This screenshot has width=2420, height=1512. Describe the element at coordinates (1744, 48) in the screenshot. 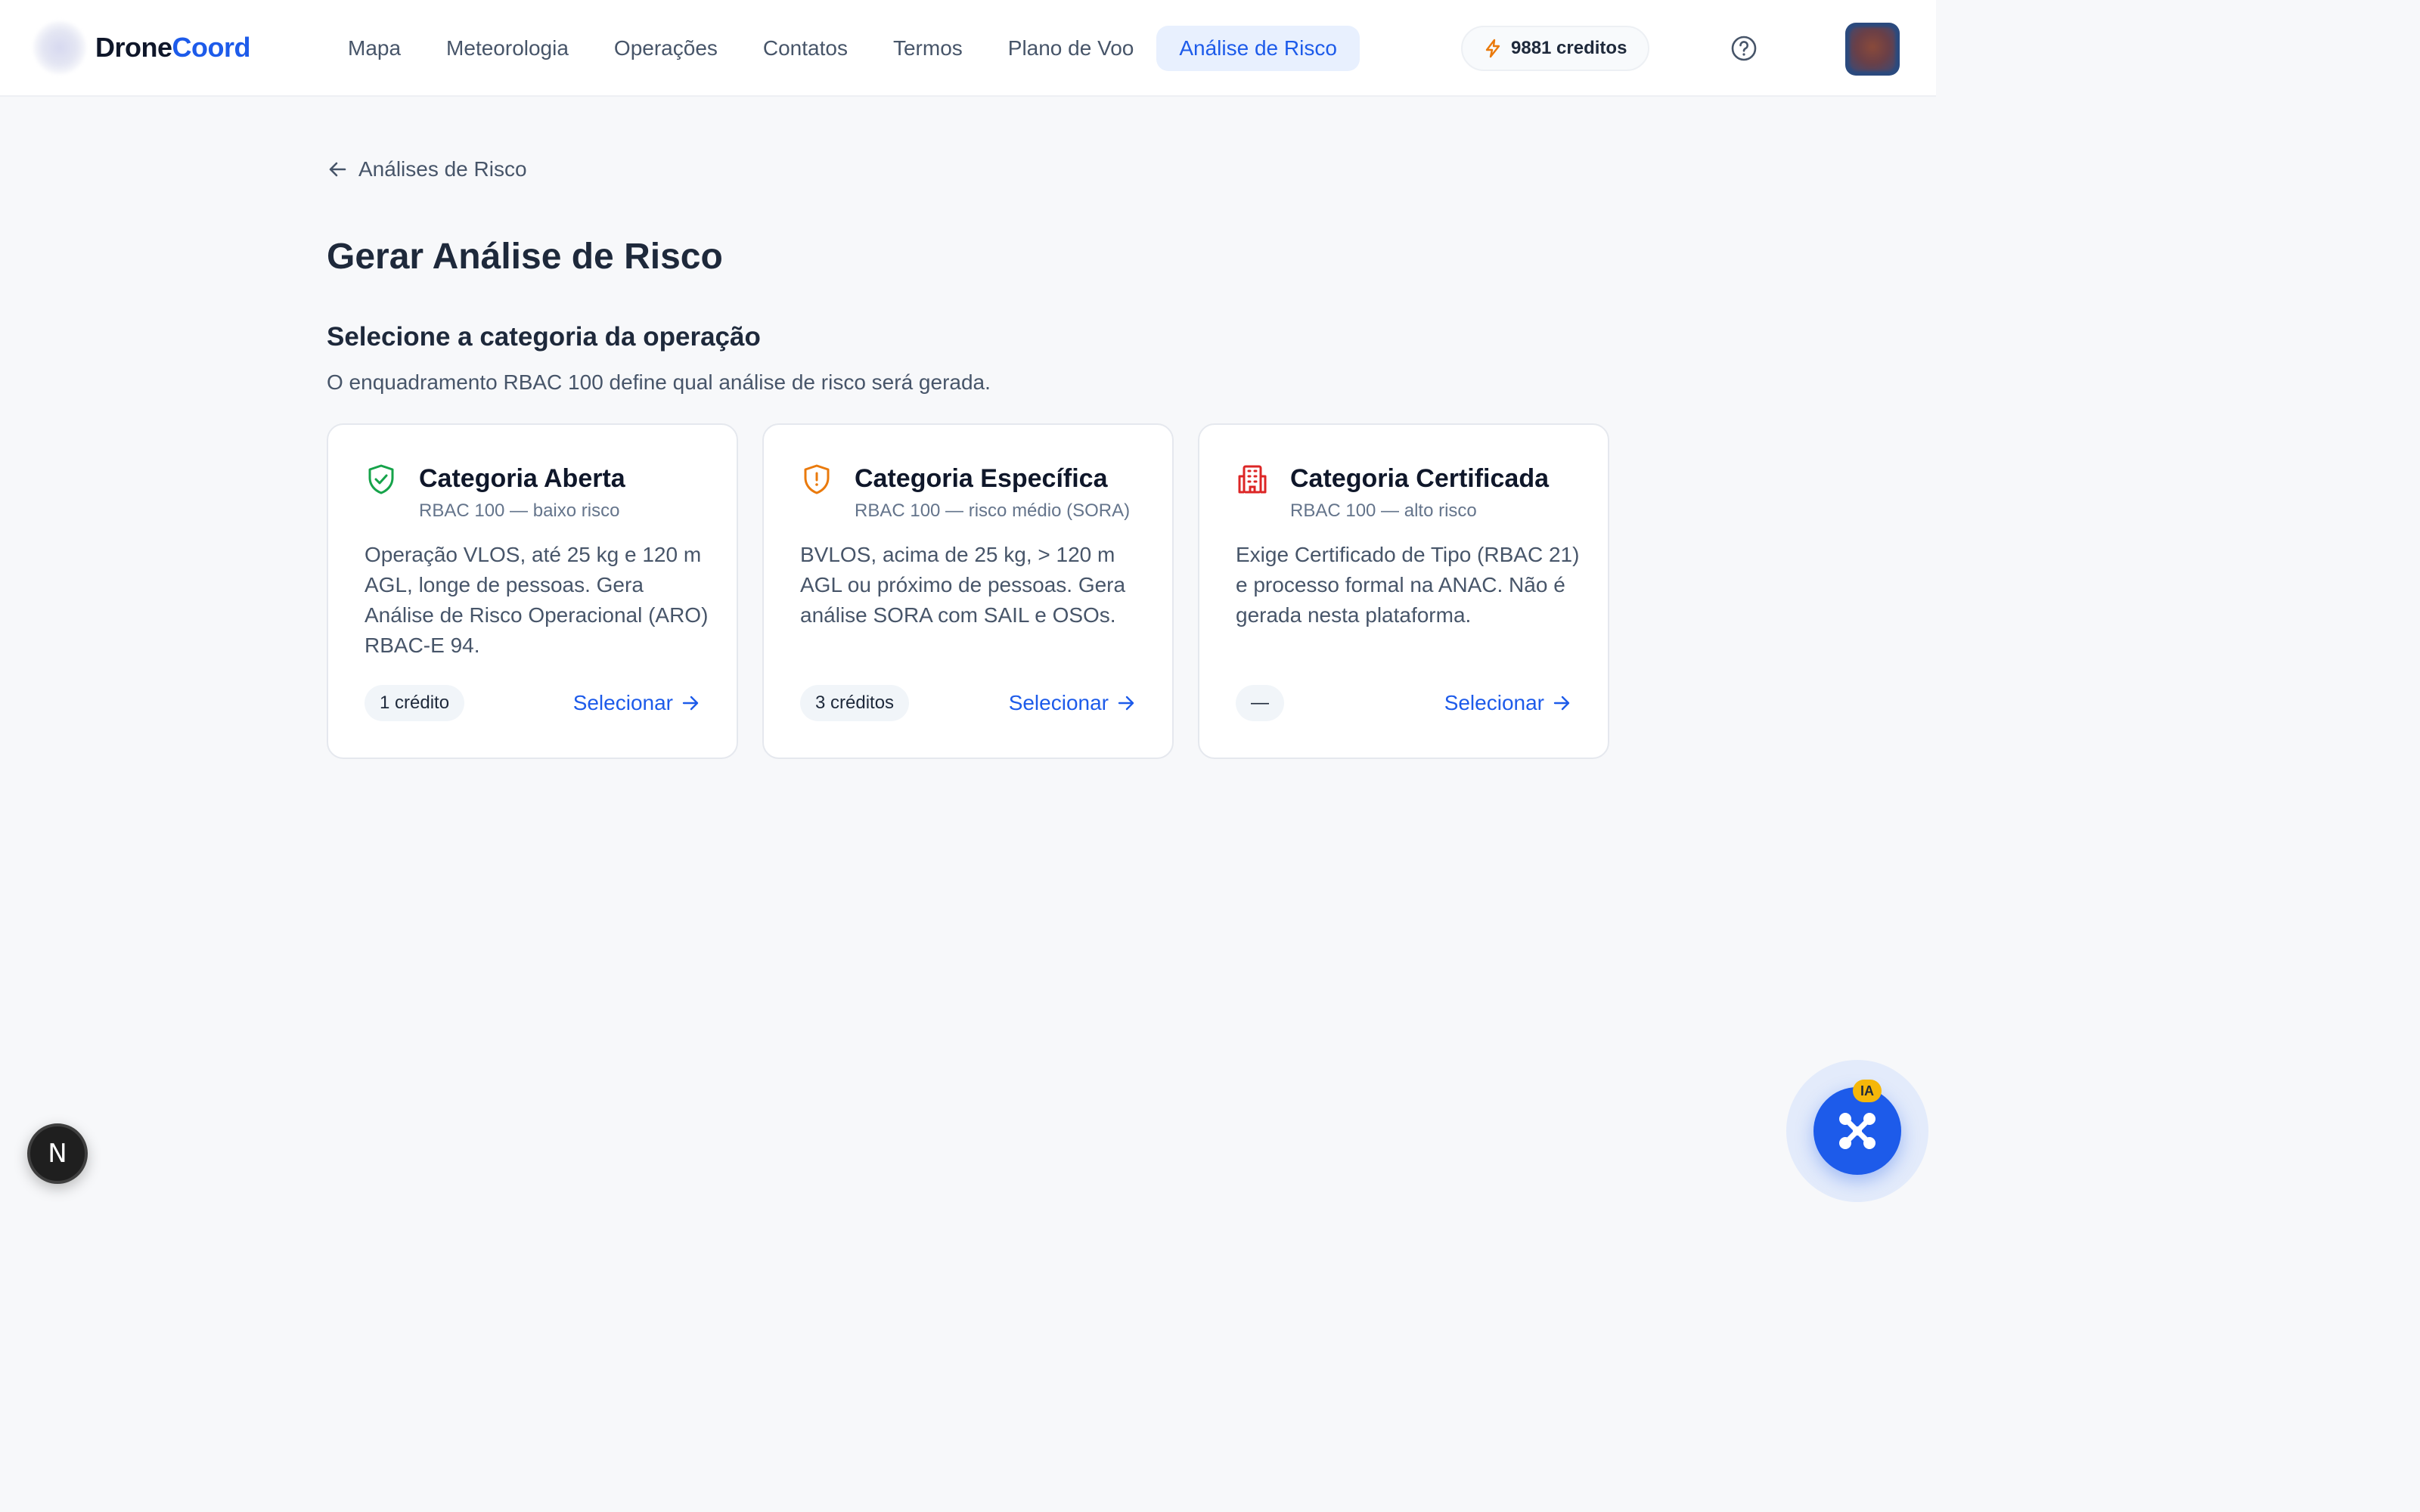

I see `help-circle-icon` at that location.